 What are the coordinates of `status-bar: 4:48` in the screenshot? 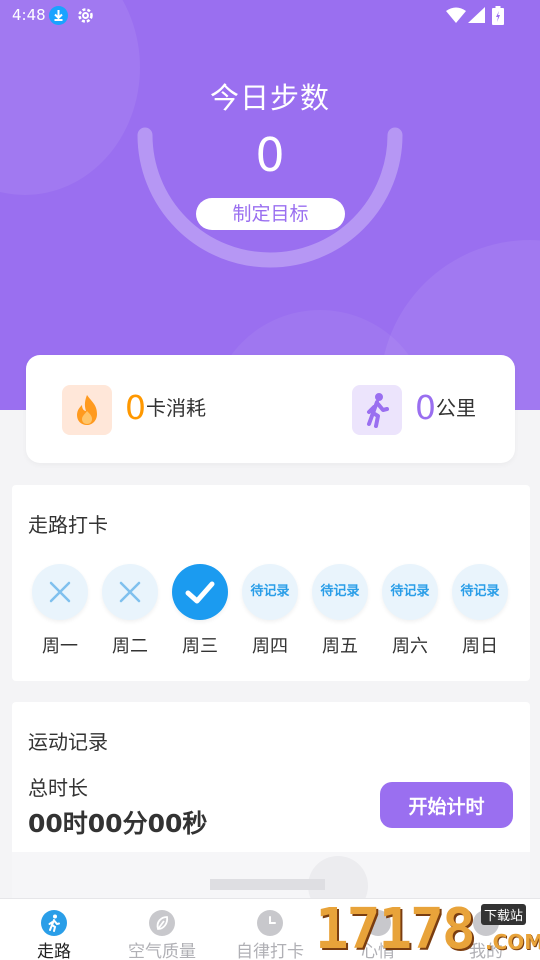 It's located at (270, 16).